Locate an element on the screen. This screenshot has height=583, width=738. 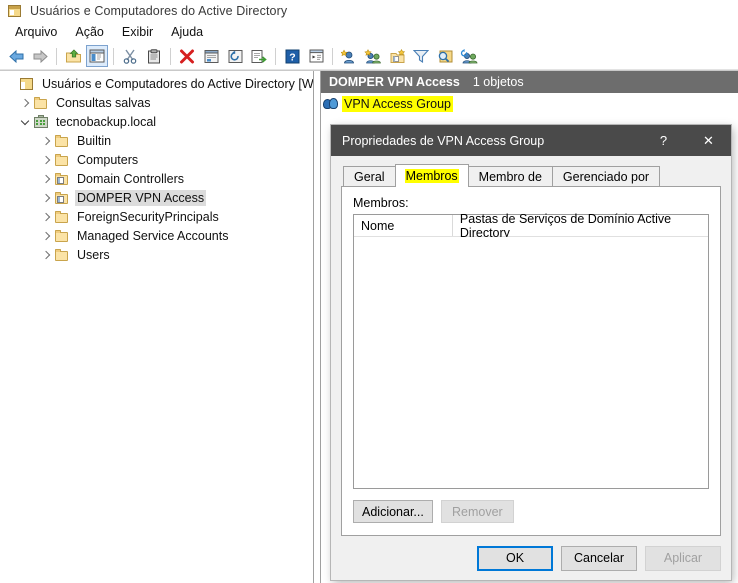
tree-node-label: Domain Controllers is located at coordinates (130, 178).